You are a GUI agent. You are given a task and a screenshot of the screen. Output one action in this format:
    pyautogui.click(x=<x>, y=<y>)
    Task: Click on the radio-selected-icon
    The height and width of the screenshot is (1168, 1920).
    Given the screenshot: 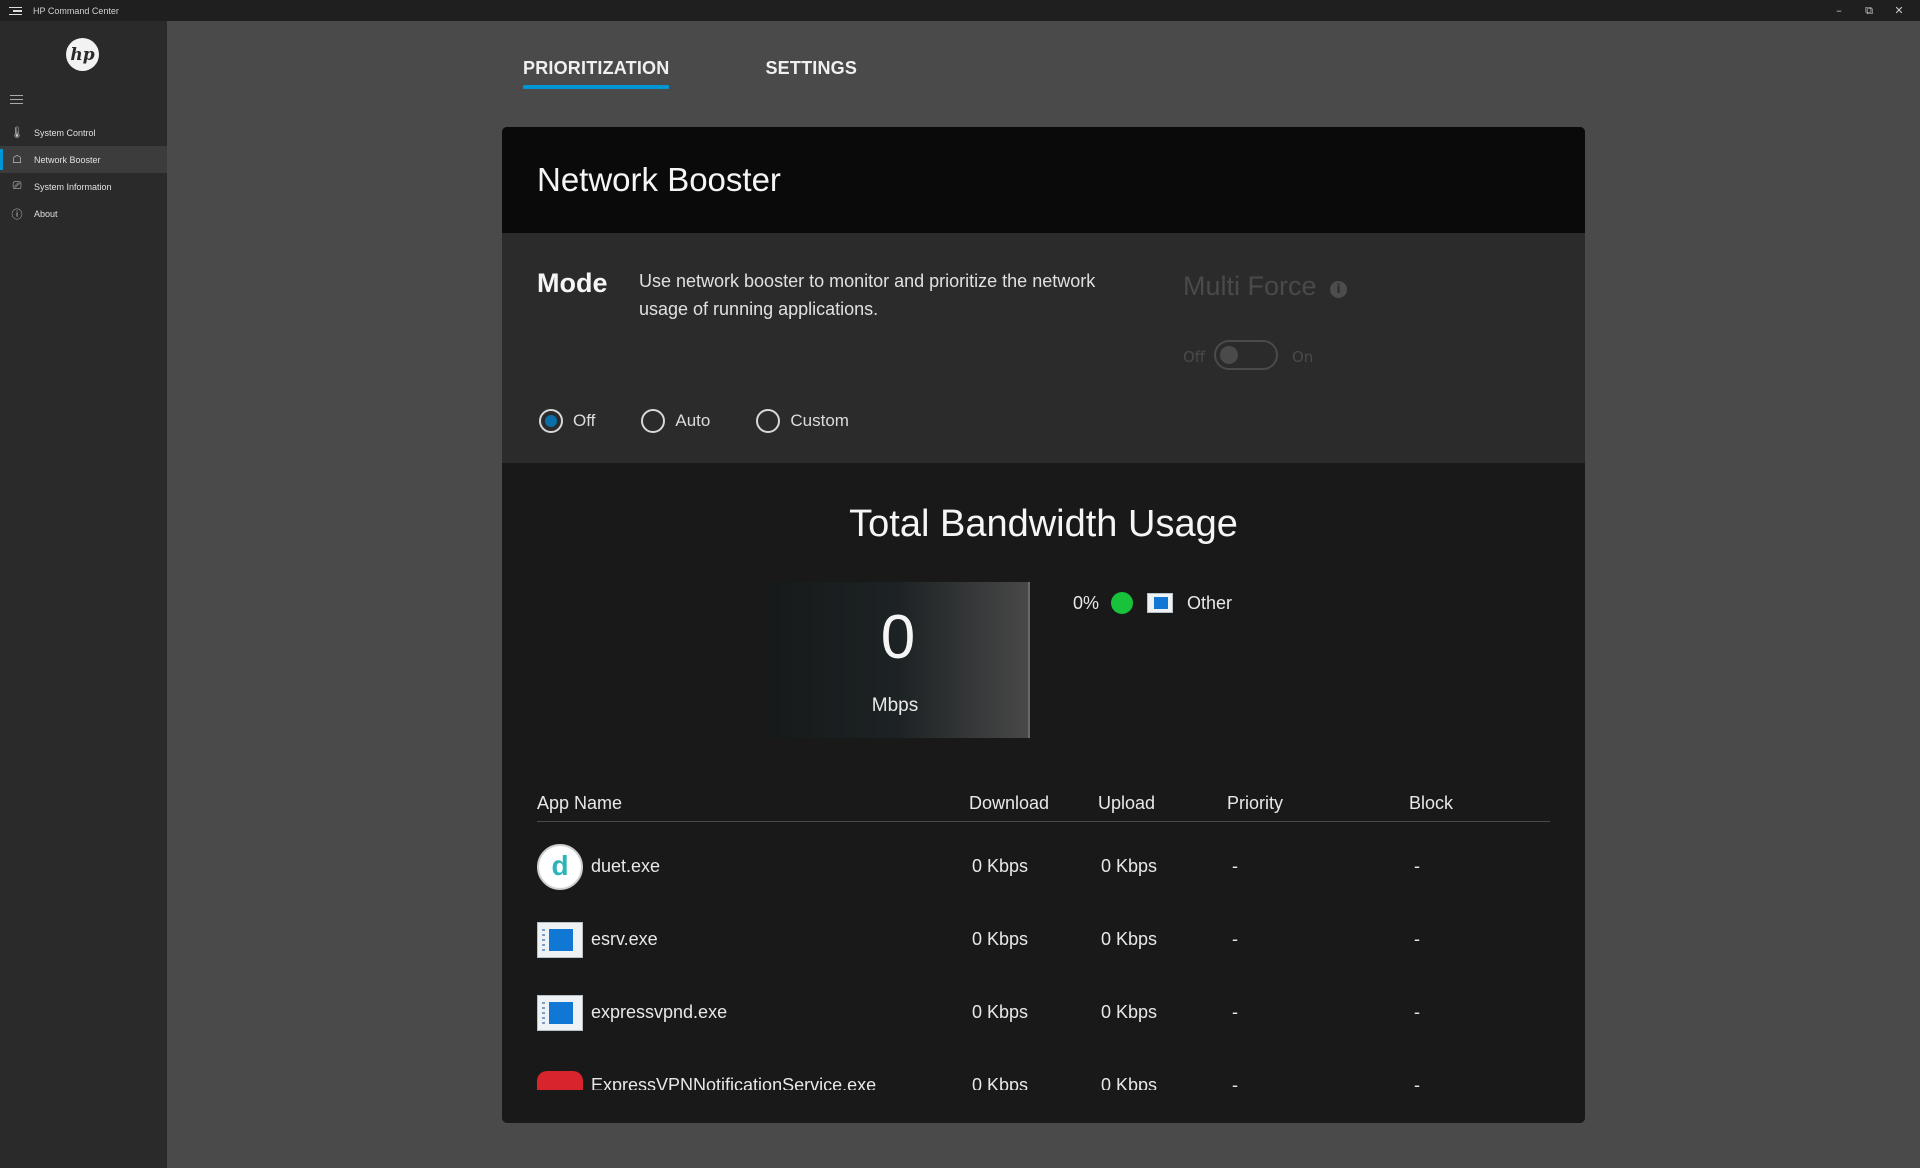 What is the action you would take?
    pyautogui.click(x=551, y=421)
    